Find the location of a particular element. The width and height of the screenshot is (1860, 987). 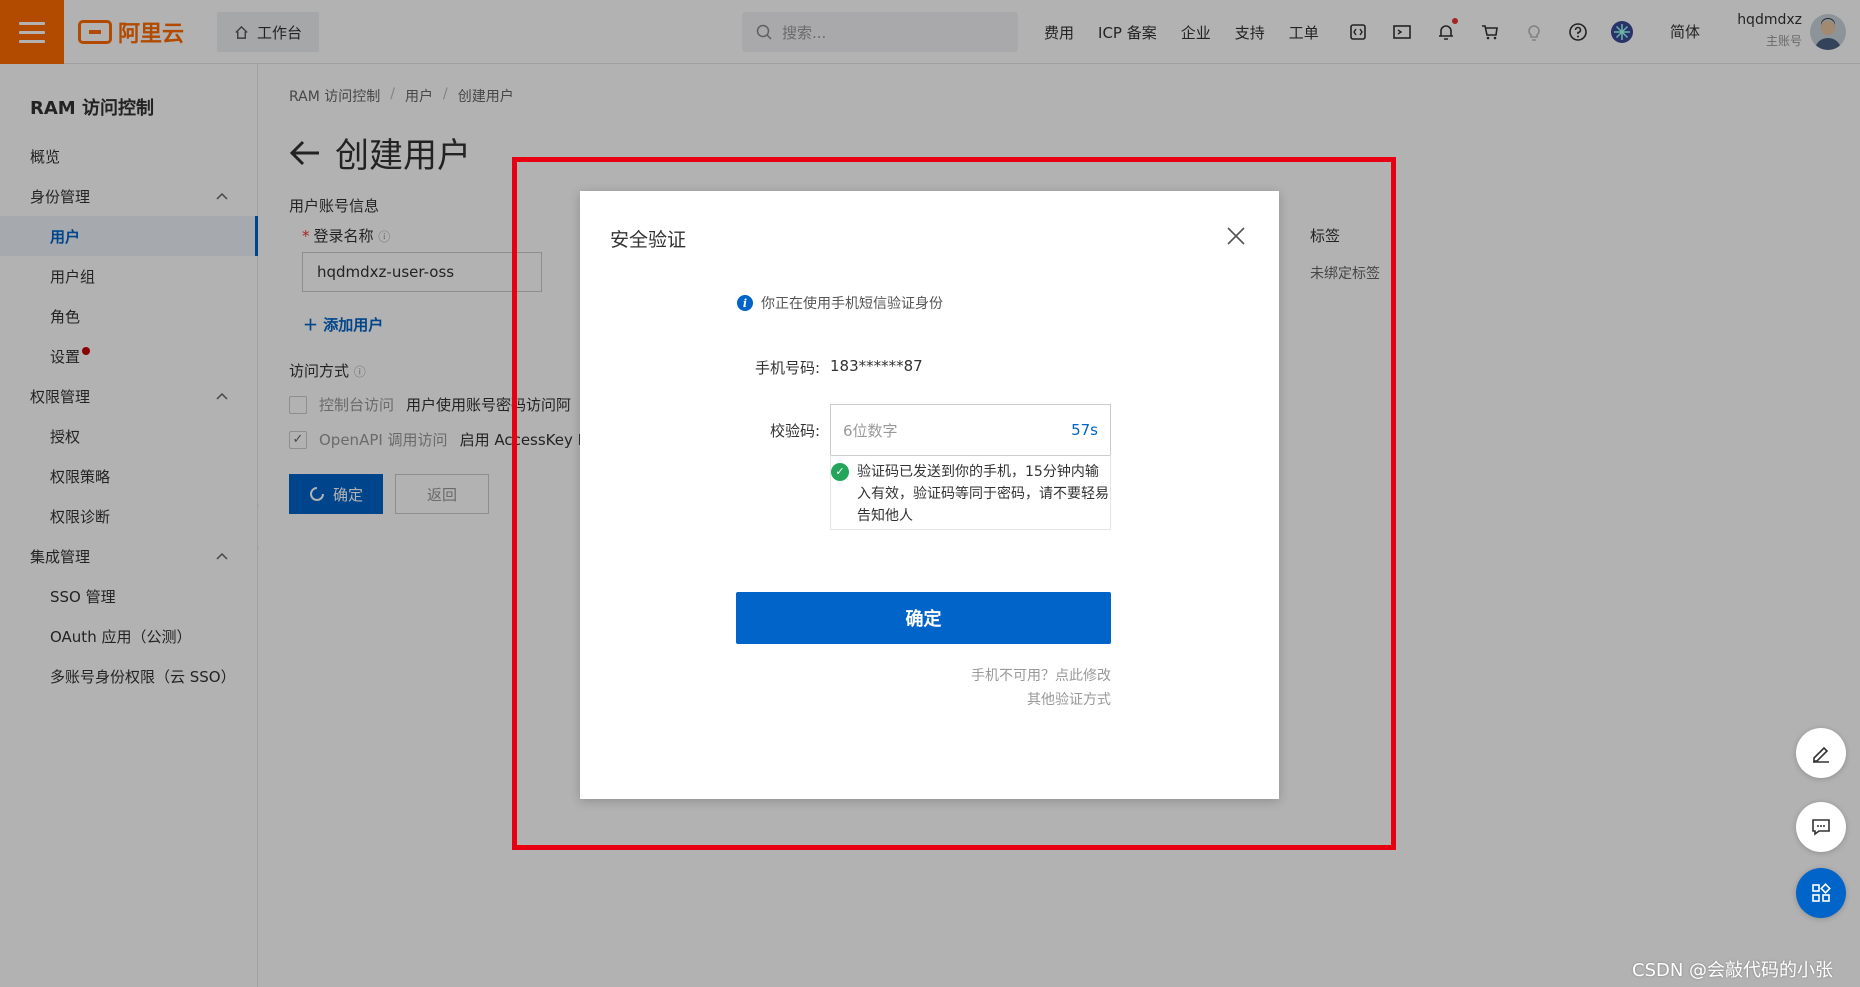

chat-icon is located at coordinates (1821, 827).